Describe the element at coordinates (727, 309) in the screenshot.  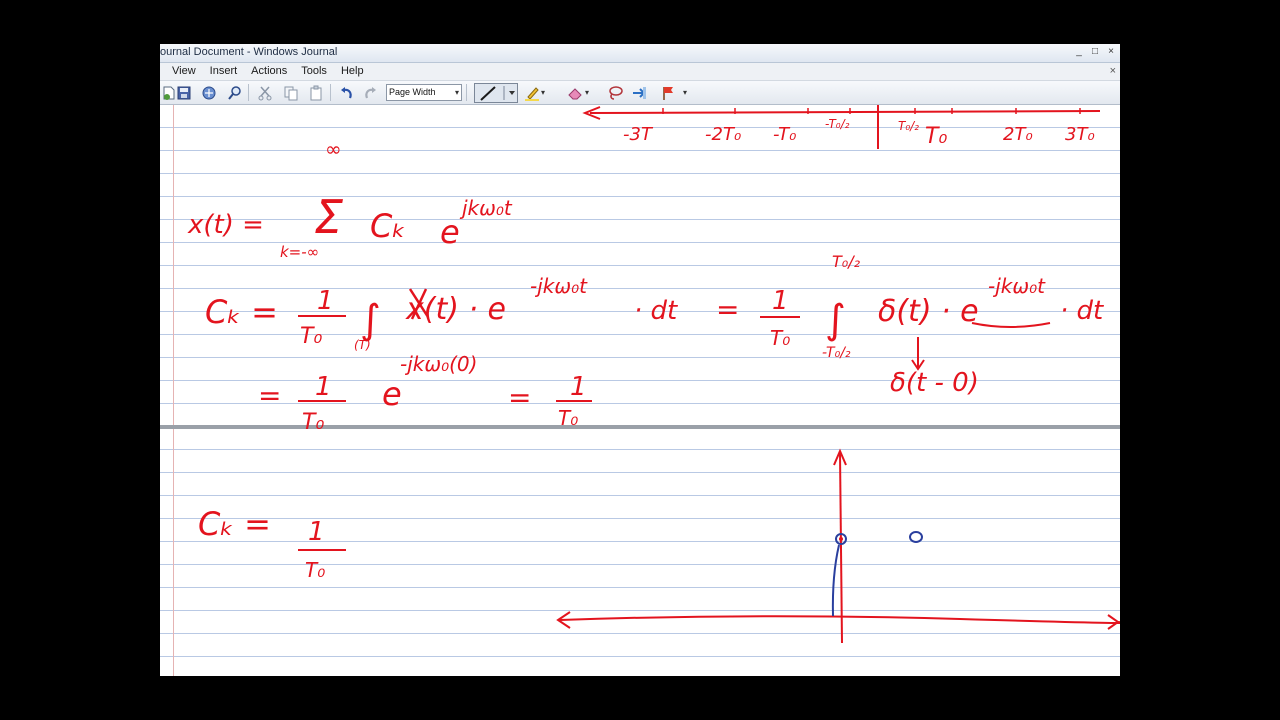
I see `equals-sign: =` at that location.